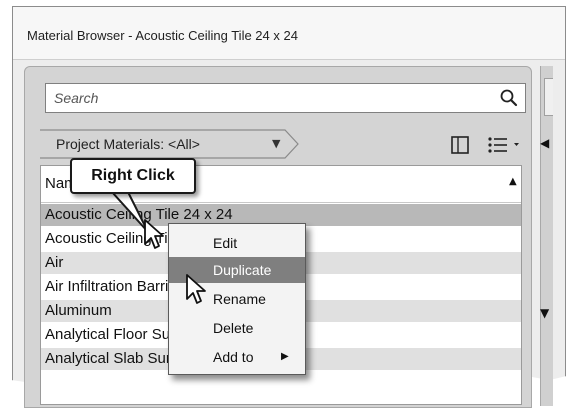 This screenshot has height=408, width=575. I want to click on right-panel-arrow-down-icon: ▼, so click(544, 313).